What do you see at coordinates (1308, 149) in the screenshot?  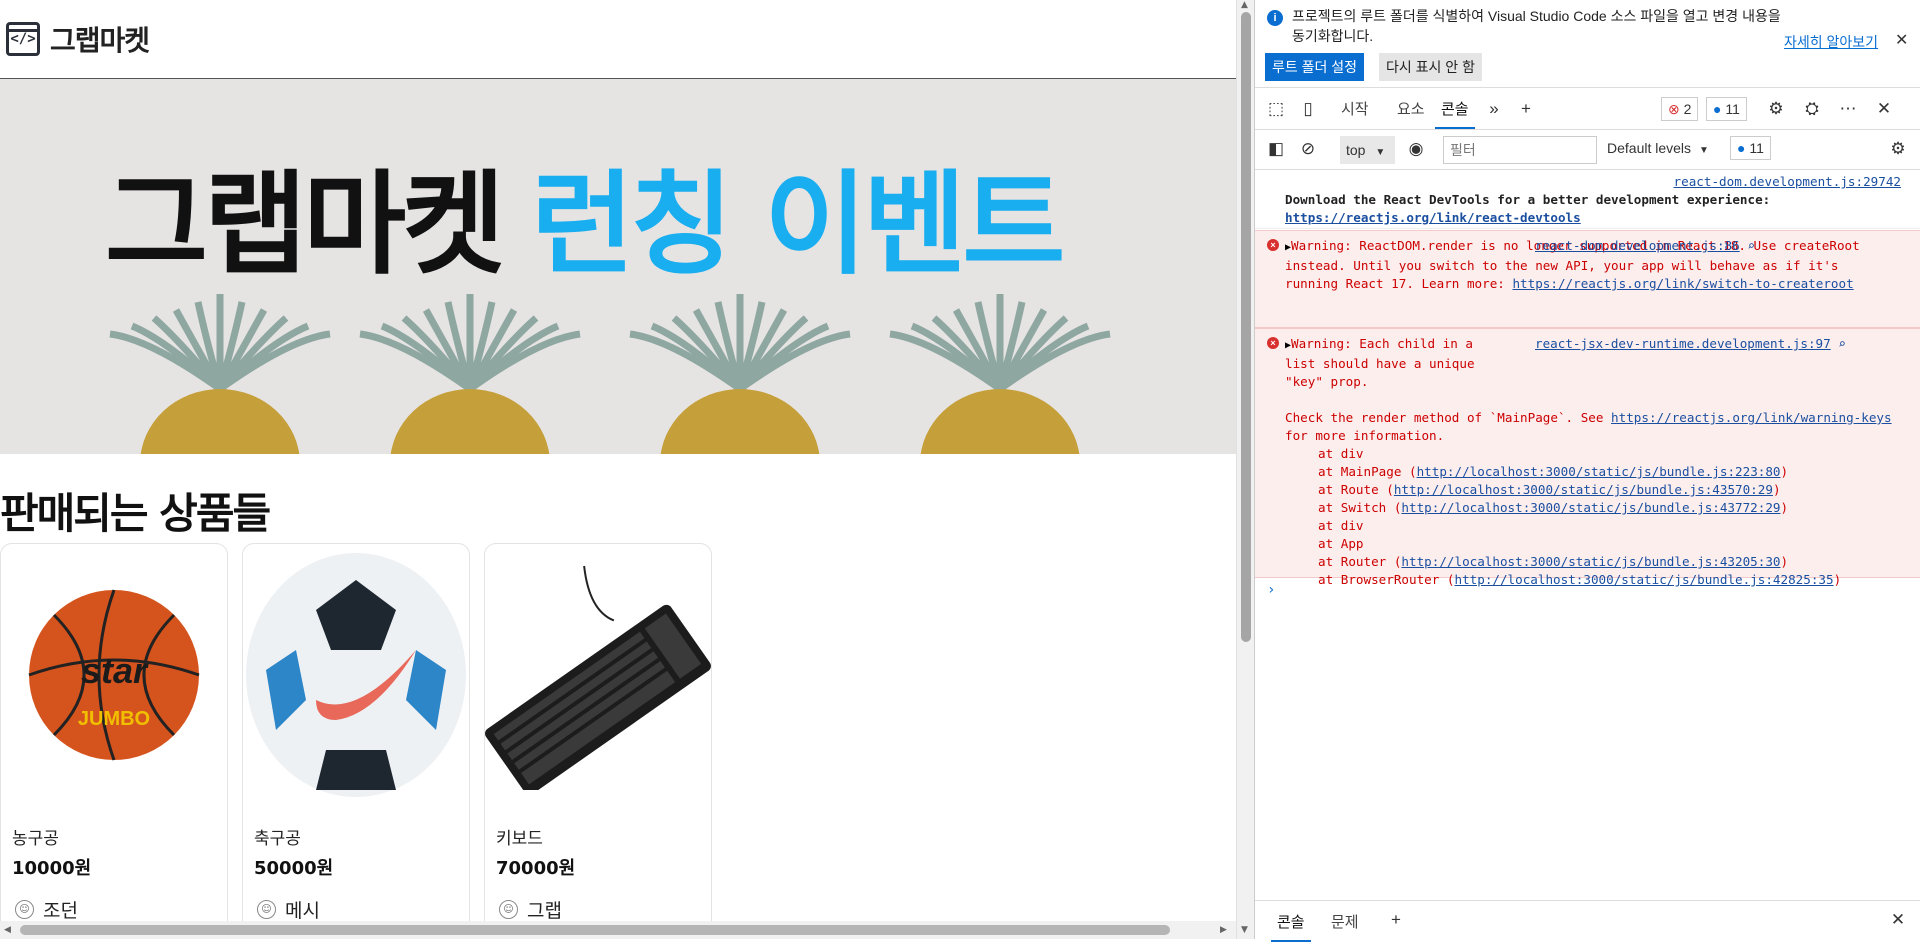 I see `clear-console-icon: ⊘` at bounding box center [1308, 149].